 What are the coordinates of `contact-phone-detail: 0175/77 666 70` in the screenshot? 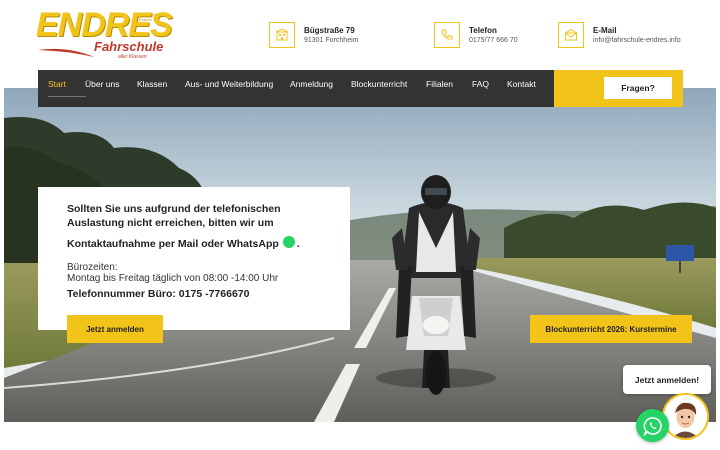 It's located at (493, 40).